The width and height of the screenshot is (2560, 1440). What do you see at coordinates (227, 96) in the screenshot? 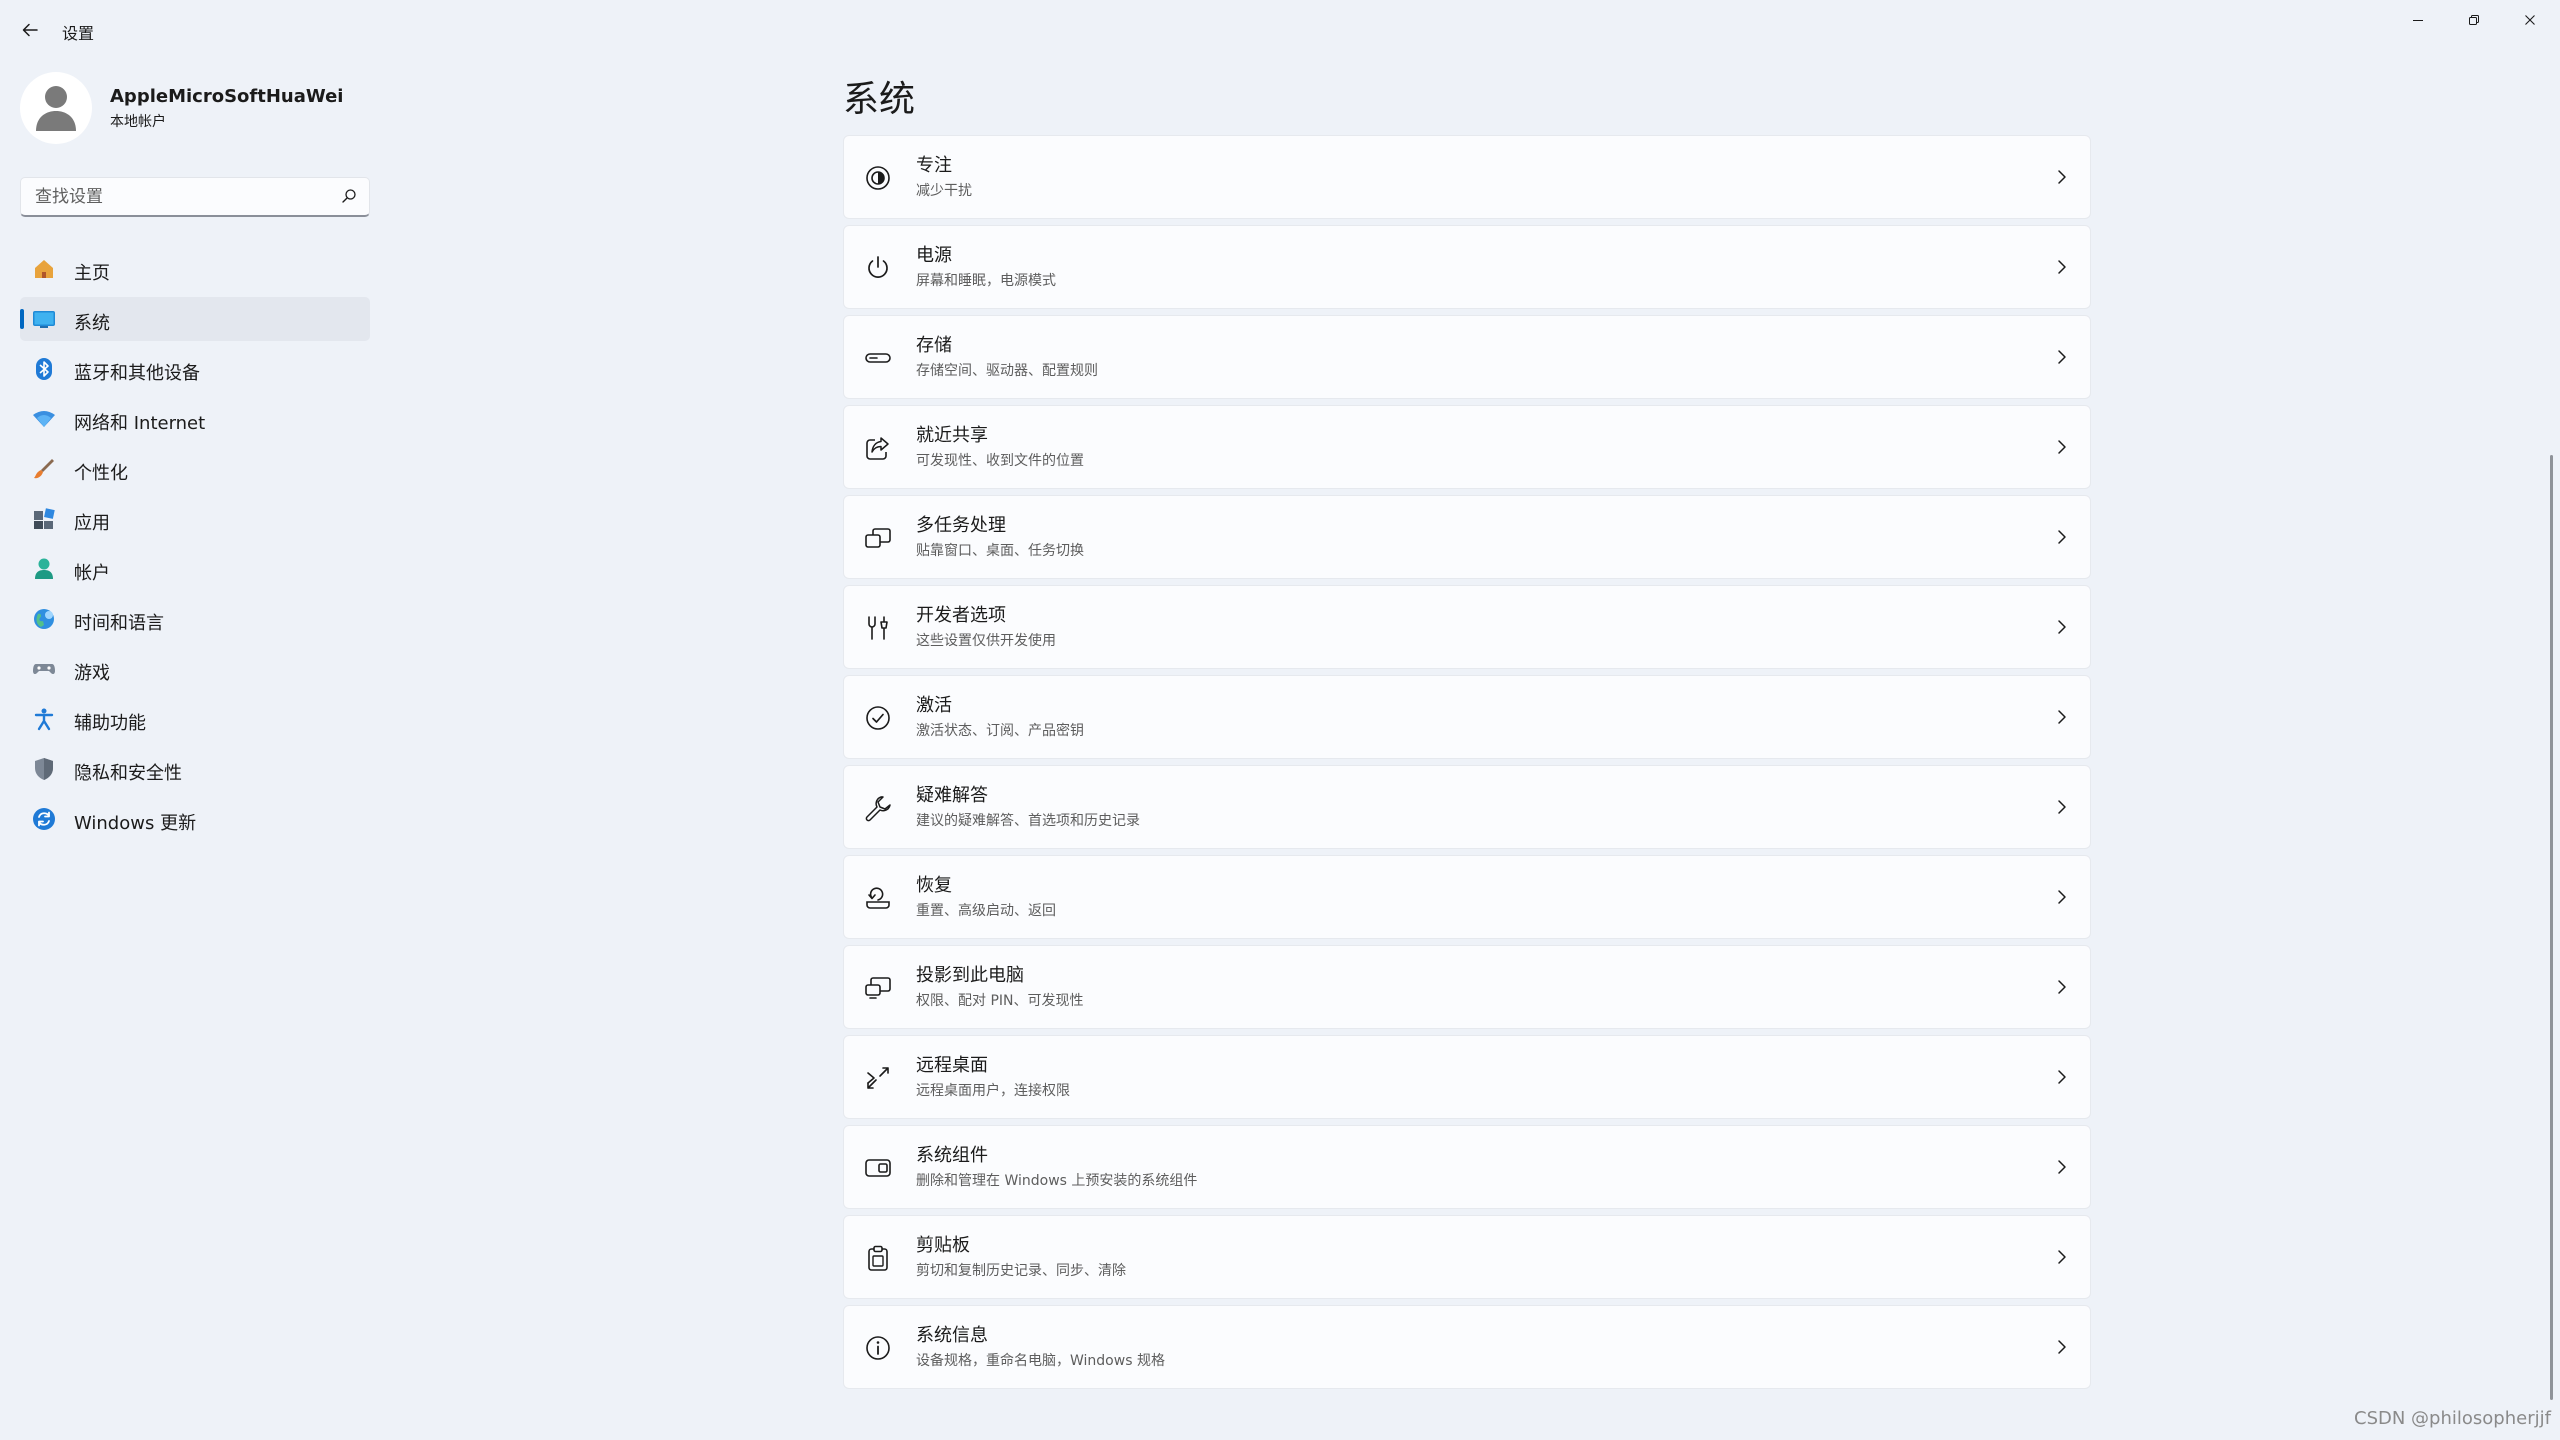
I see `user-name: AppleMicroSoftHuaWei` at bounding box center [227, 96].